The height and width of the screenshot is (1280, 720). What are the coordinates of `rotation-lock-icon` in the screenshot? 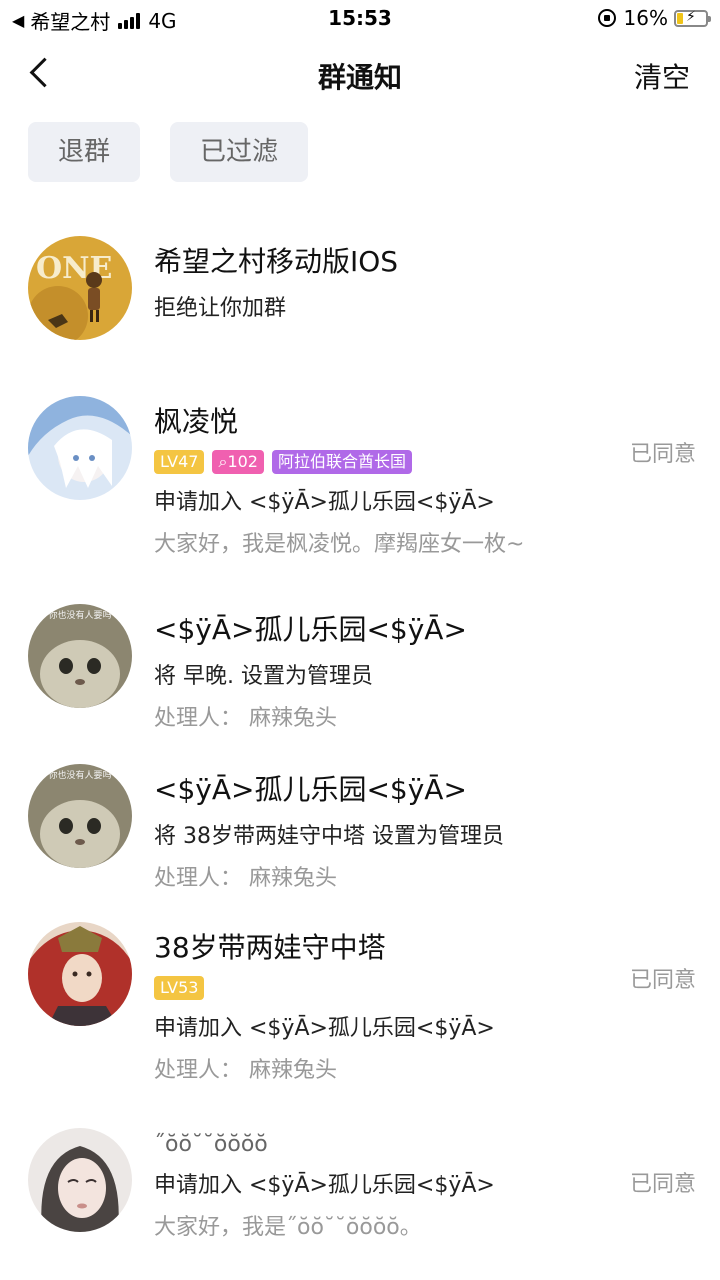 It's located at (606, 18).